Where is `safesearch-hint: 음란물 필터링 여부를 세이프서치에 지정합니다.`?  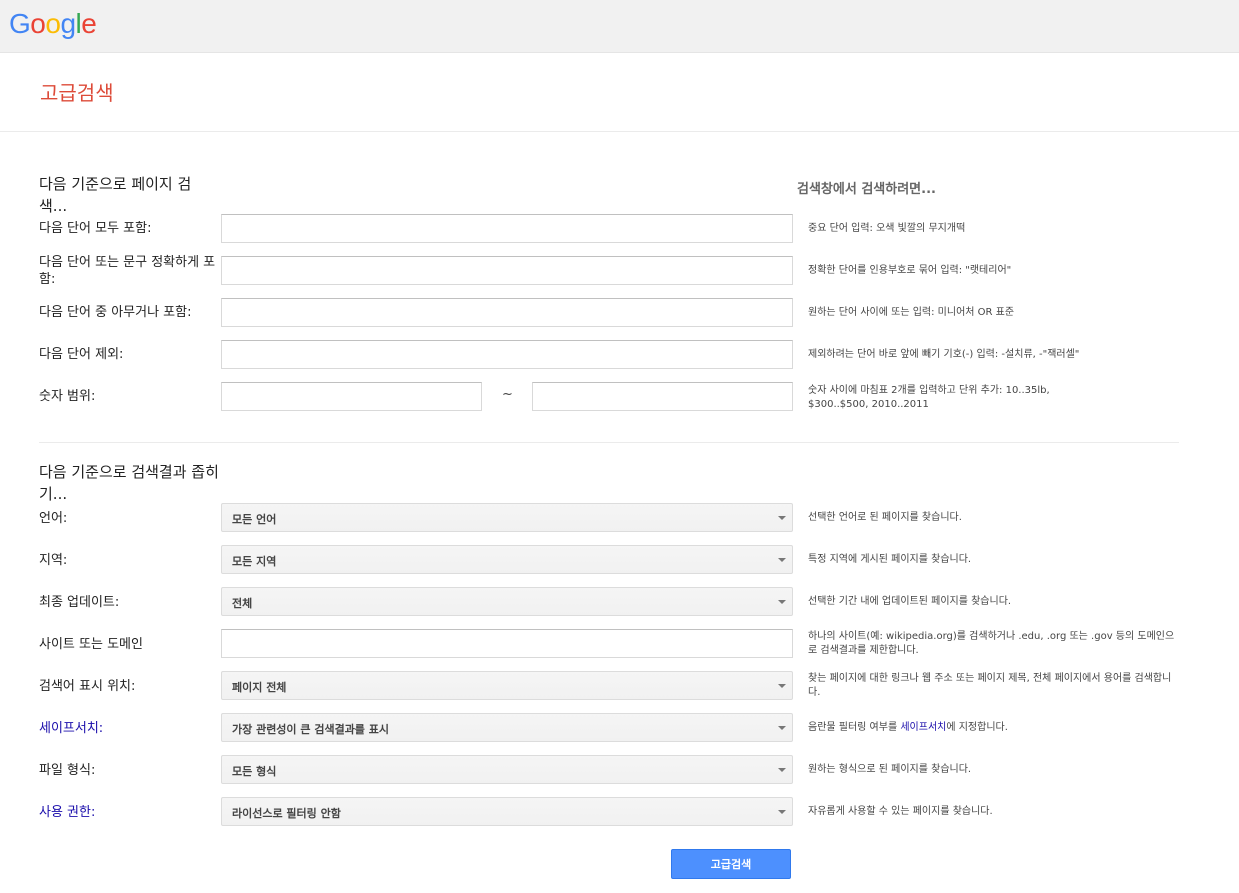 safesearch-hint: 음란물 필터링 여부를 세이프서치에 지정합니다. is located at coordinates (993, 728).